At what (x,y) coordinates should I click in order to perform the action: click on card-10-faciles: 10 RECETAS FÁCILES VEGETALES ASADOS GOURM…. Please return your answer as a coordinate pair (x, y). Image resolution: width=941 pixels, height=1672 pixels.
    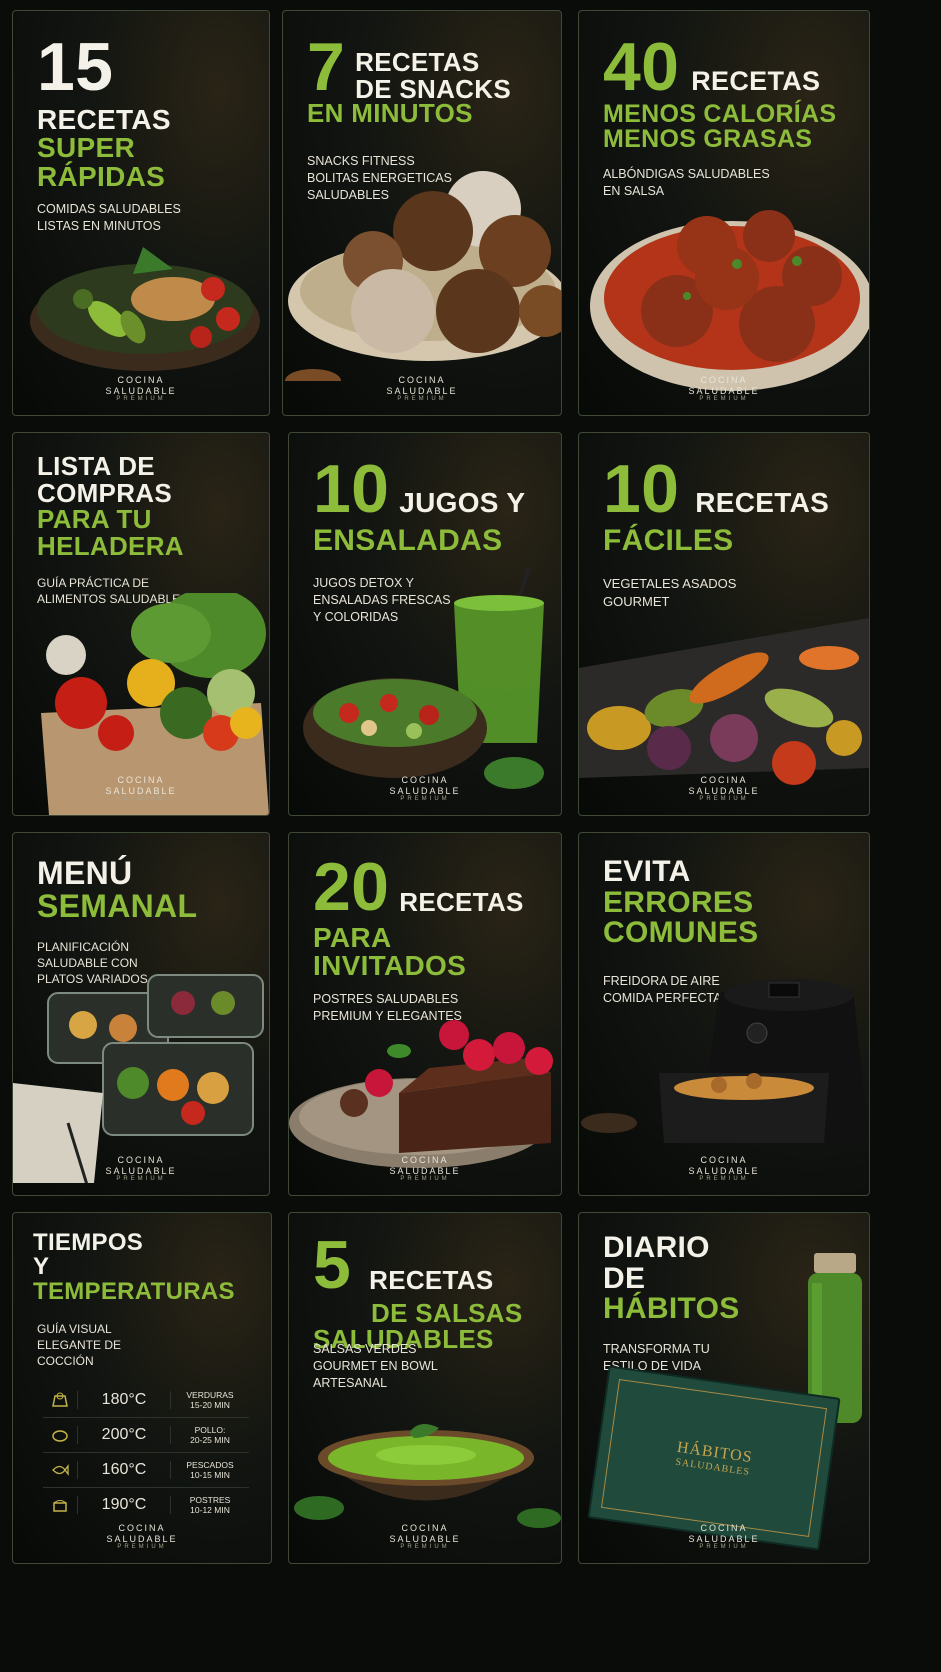
    Looking at the image, I should click on (724, 624).